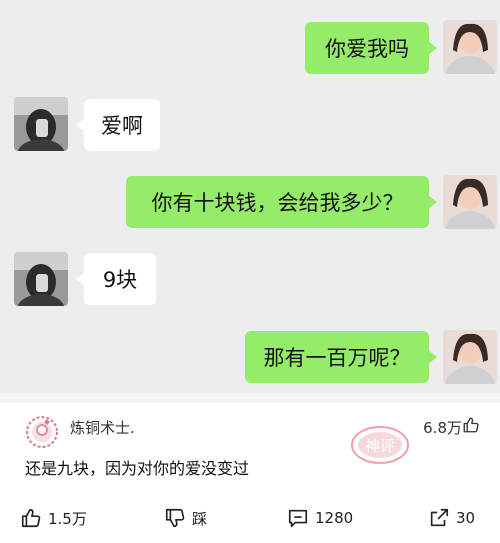 This screenshot has height=543, width=500. I want to click on divine-comment-stamp: 神评, so click(380, 445).